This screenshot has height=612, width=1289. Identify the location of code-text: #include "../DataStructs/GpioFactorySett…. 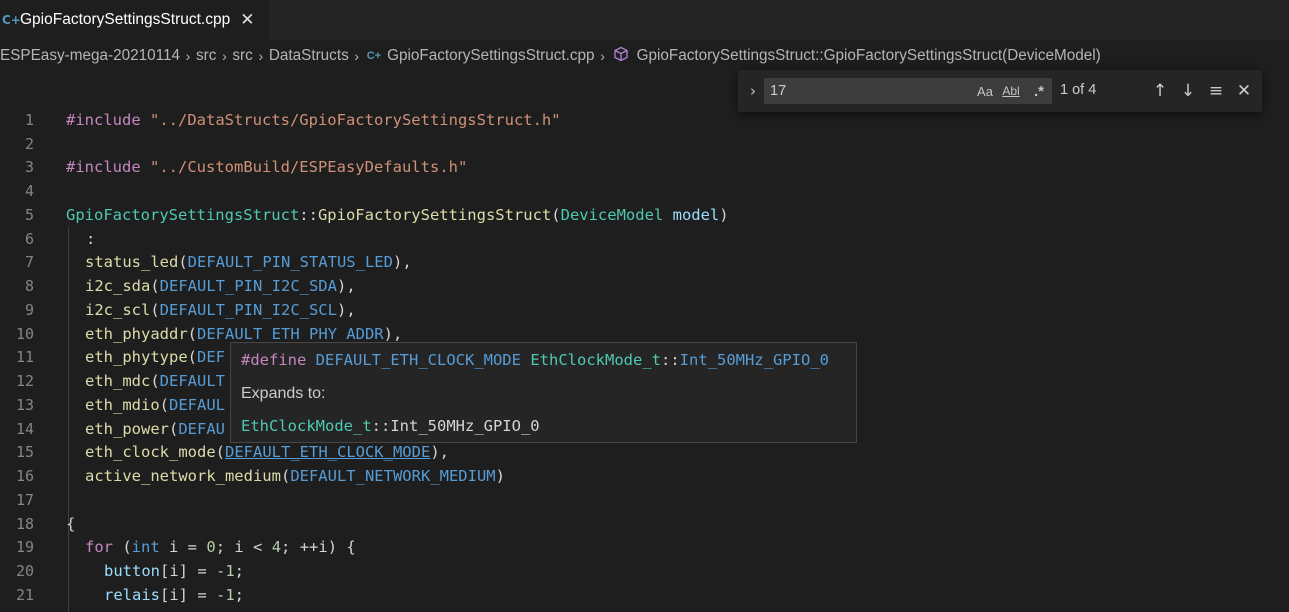
(313, 120).